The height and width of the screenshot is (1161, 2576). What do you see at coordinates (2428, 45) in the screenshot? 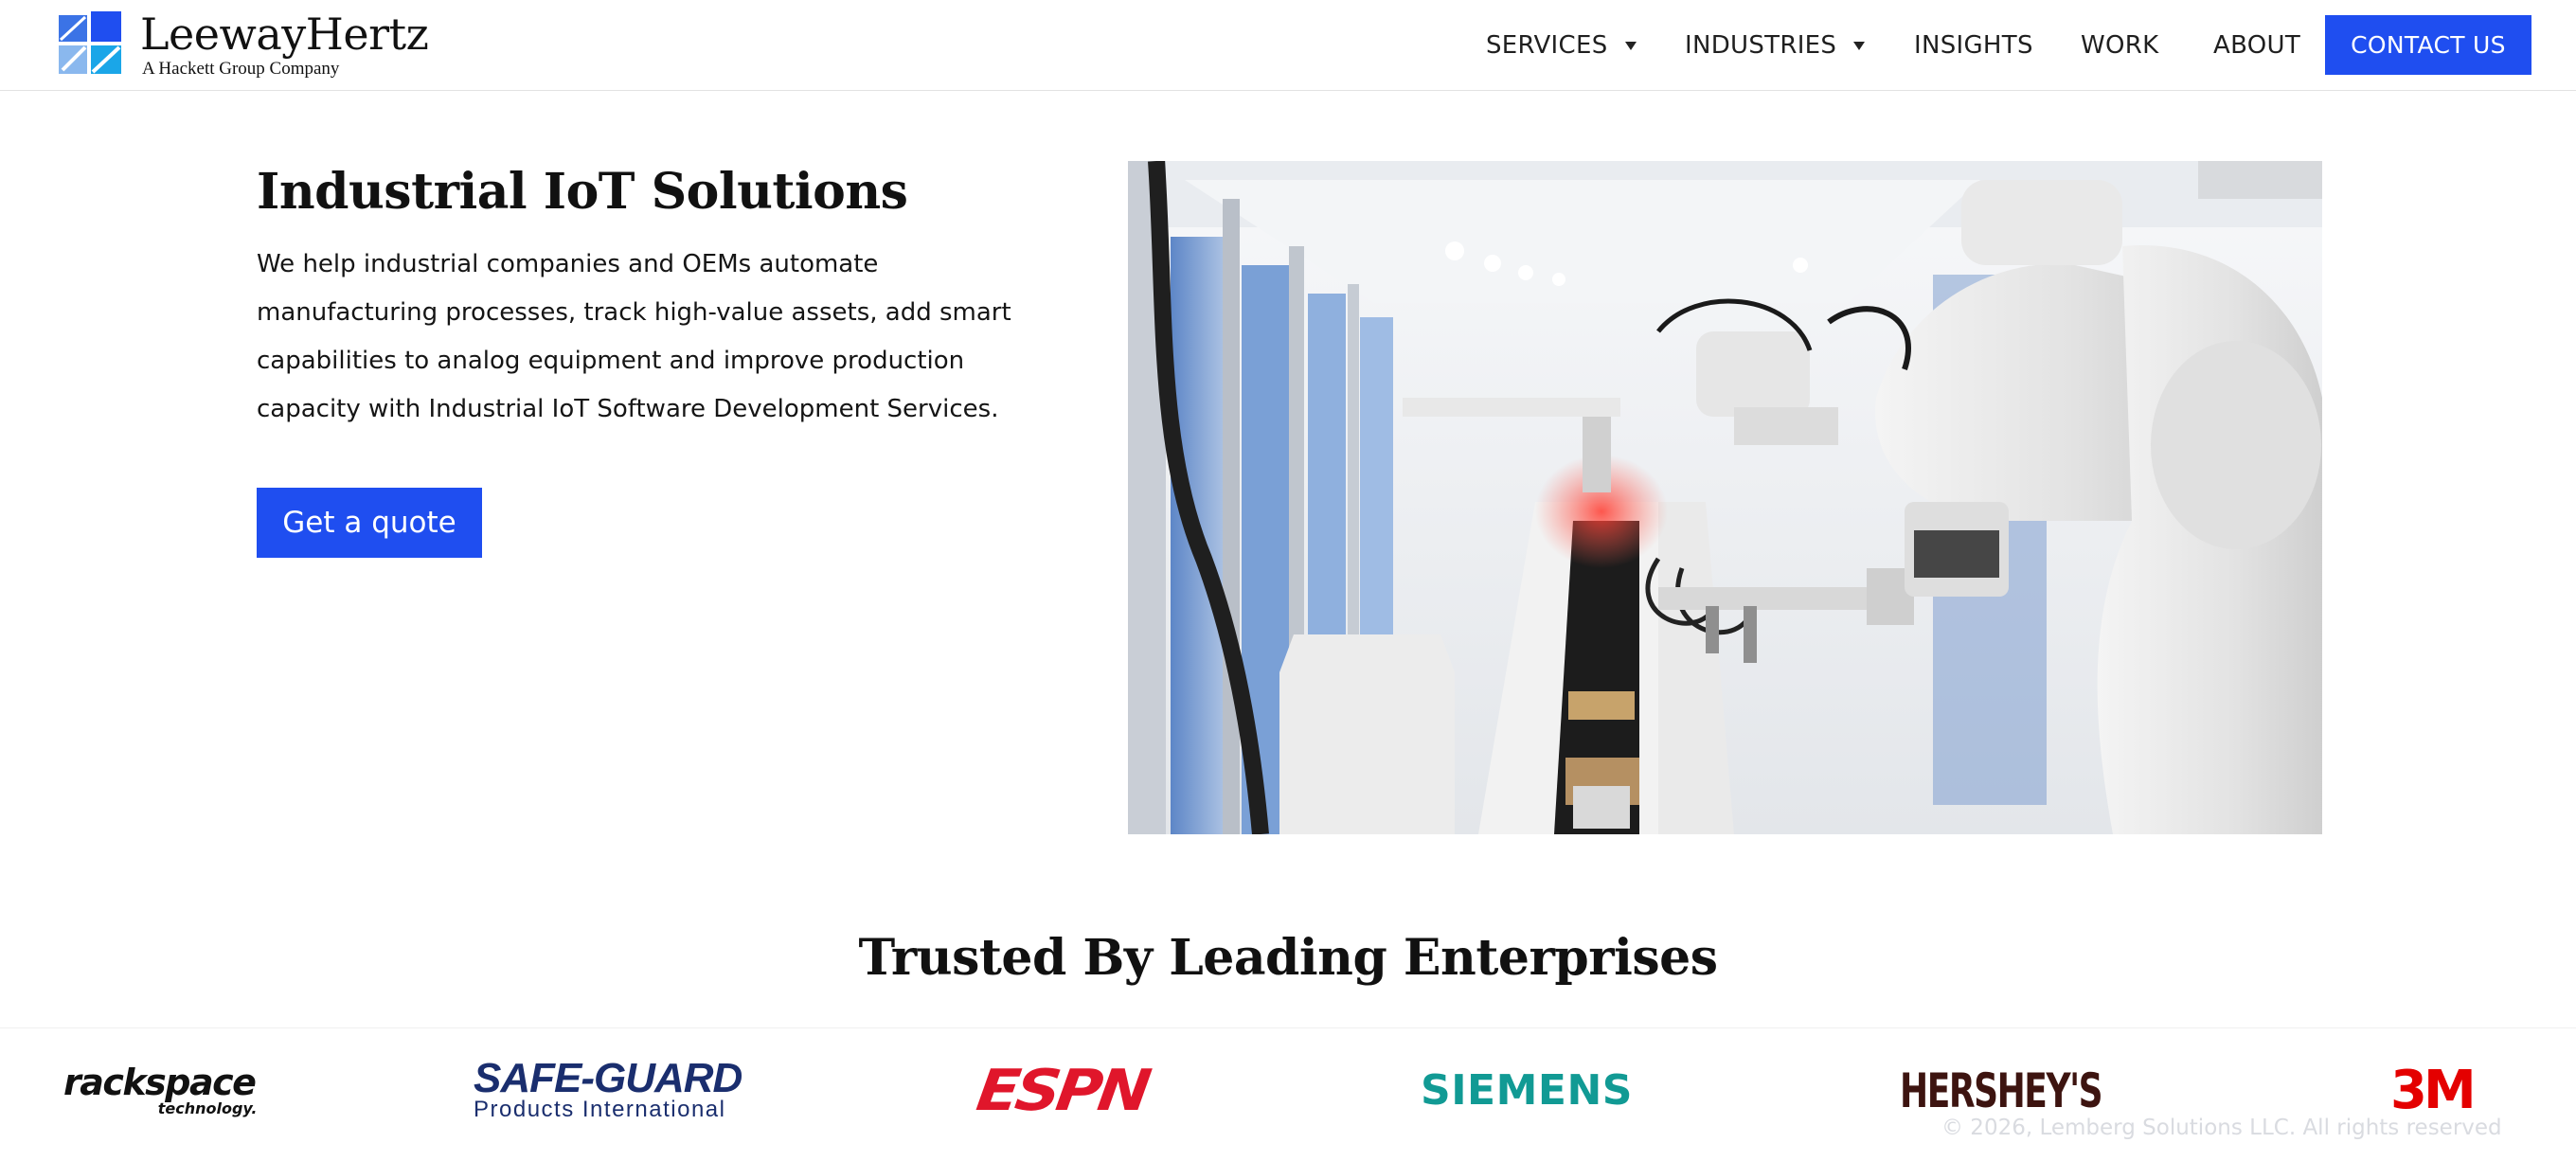
I see `contact-us-button: CONTACT US` at bounding box center [2428, 45].